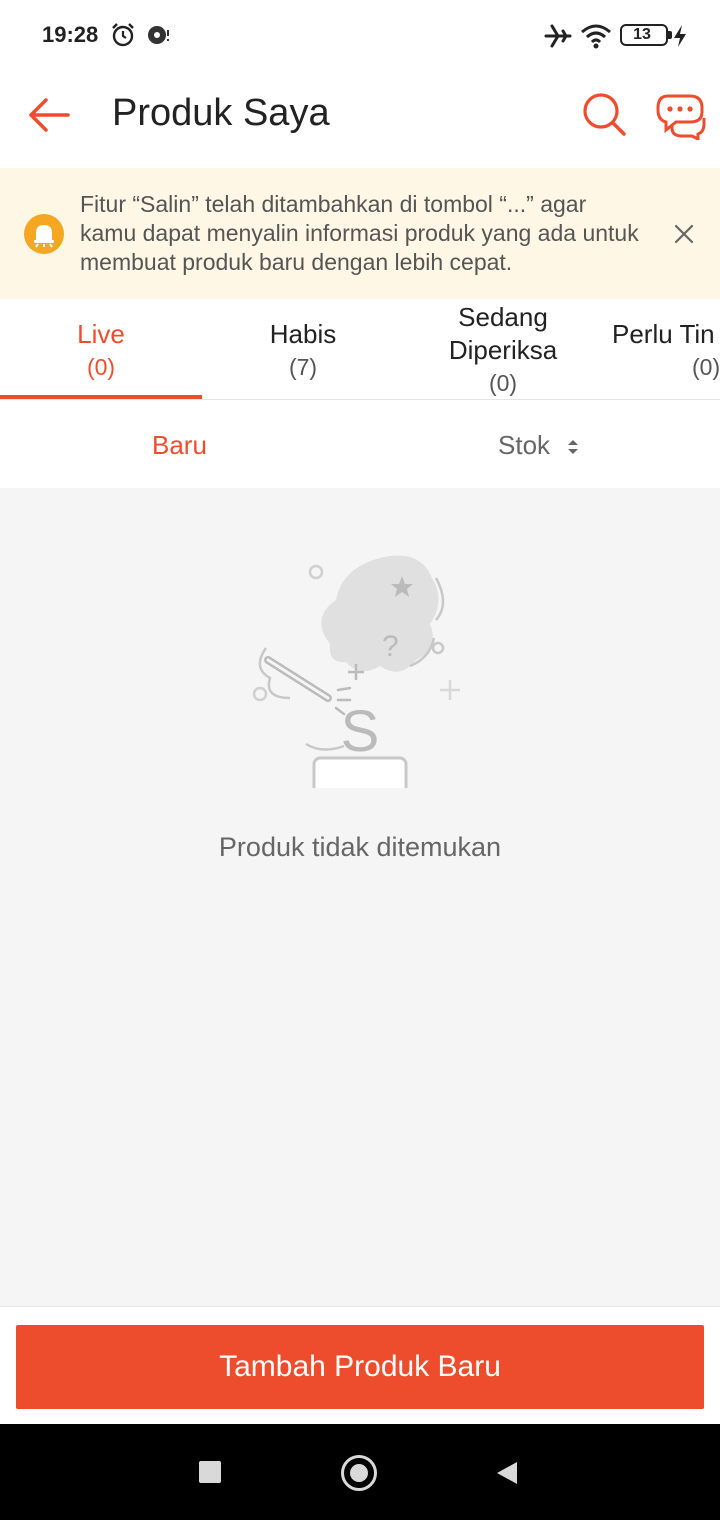 Image resolution: width=720 pixels, height=1520 pixels. What do you see at coordinates (503, 333) in the screenshot?
I see `tab-label: Sedang Diperiksa` at bounding box center [503, 333].